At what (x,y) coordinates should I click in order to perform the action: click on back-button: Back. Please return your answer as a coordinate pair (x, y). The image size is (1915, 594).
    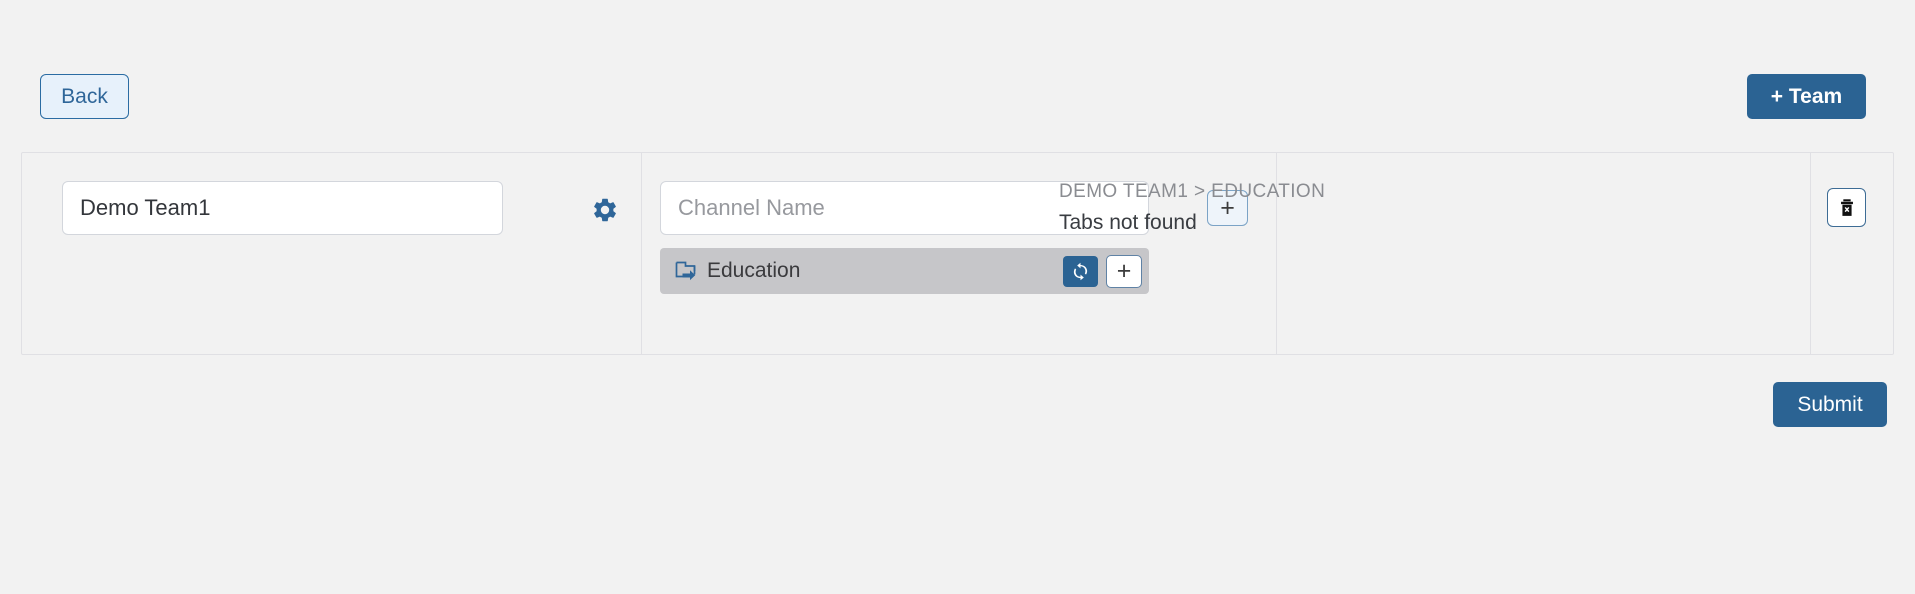
    Looking at the image, I should click on (84, 96).